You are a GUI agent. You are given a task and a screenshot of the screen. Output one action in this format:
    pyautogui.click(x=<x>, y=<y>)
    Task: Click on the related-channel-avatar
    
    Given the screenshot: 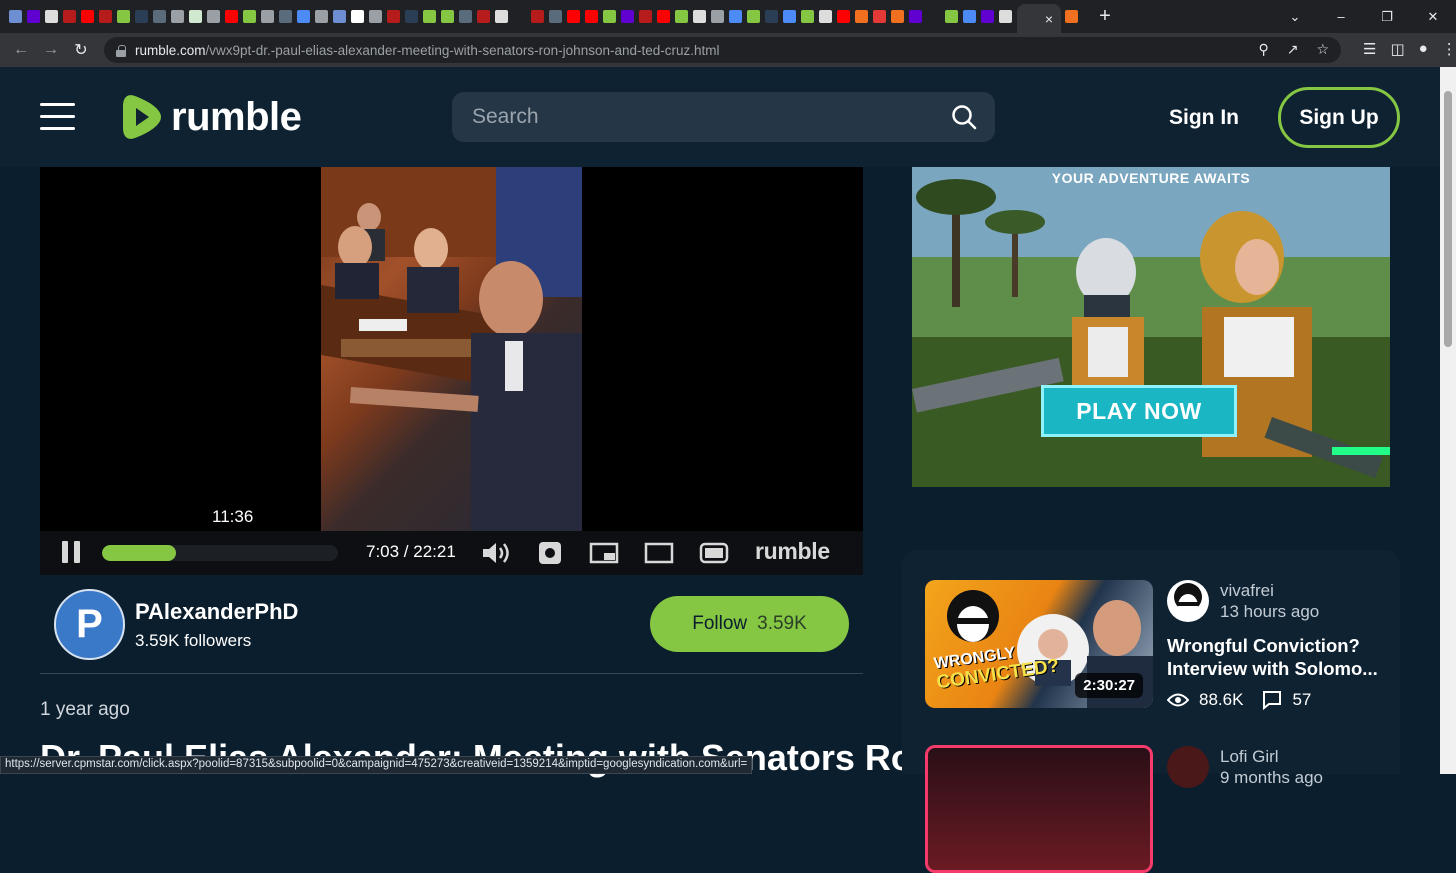 What is the action you would take?
    pyautogui.click(x=1188, y=601)
    